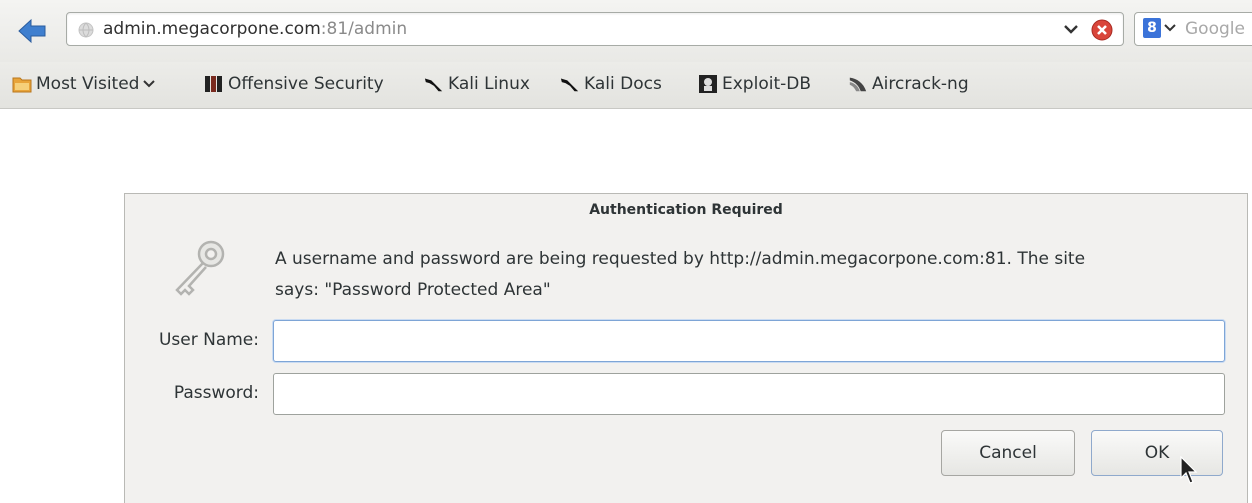 This screenshot has width=1252, height=503. I want to click on bookmark-label: Exploit-DB, so click(766, 84).